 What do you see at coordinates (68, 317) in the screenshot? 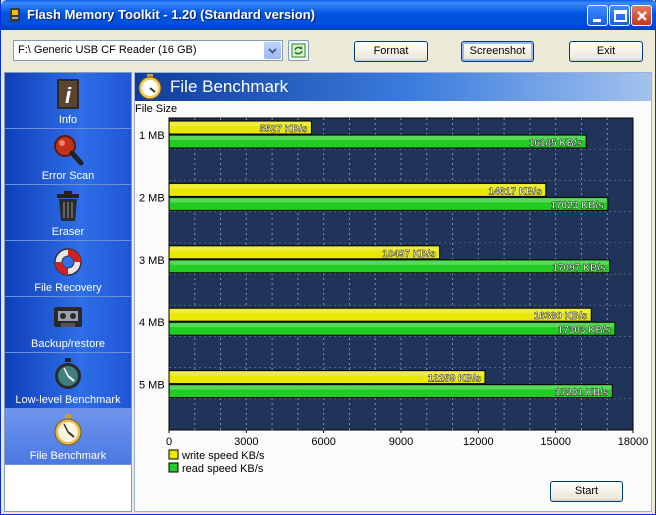
I see `tape-cassette-icon` at bounding box center [68, 317].